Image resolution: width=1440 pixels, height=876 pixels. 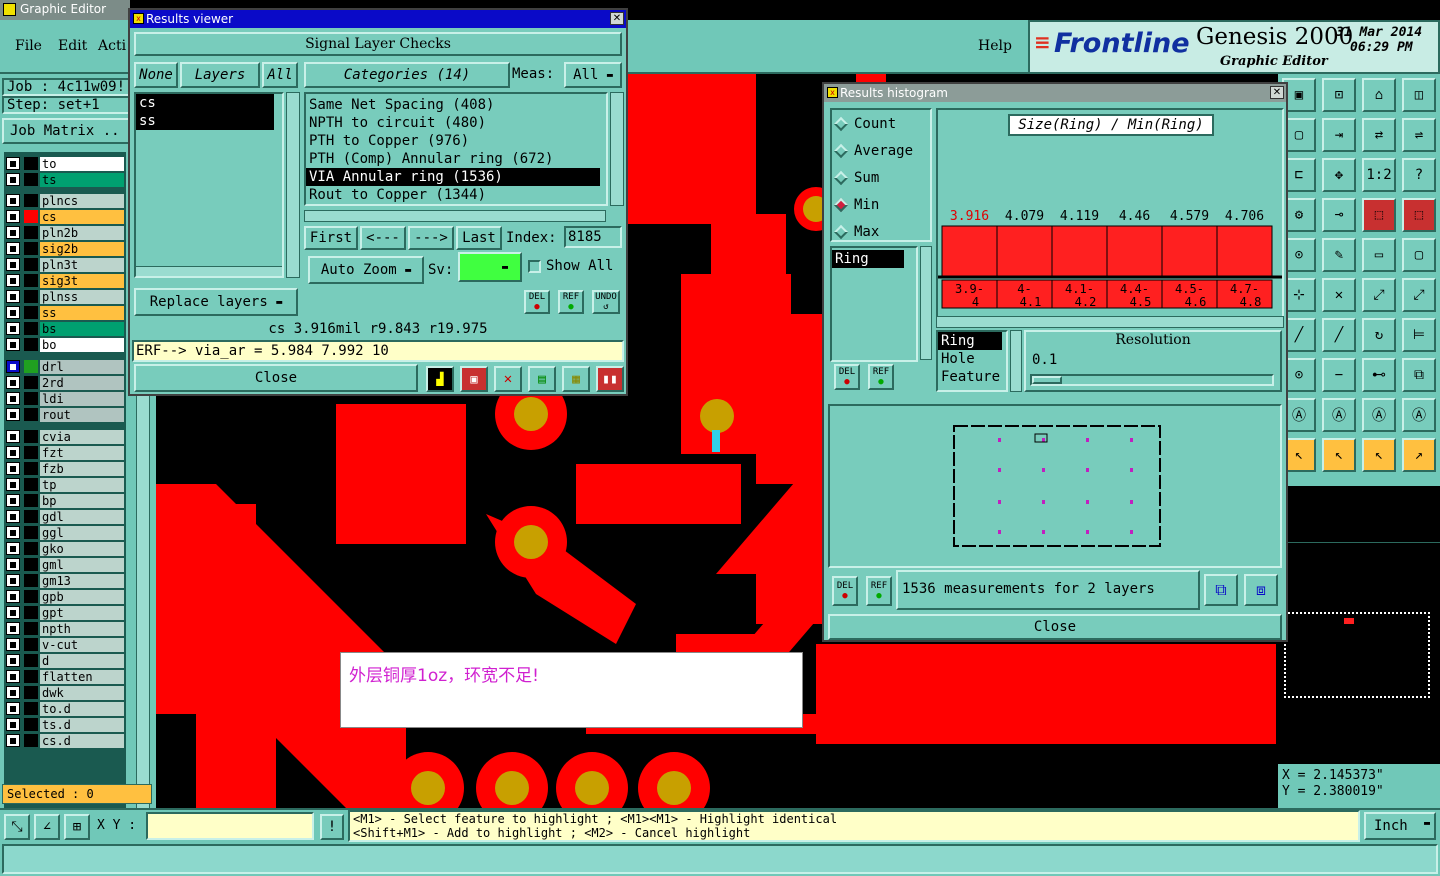 What do you see at coordinates (65, 452) in the screenshot?
I see `layer-row-fzt: fzt` at bounding box center [65, 452].